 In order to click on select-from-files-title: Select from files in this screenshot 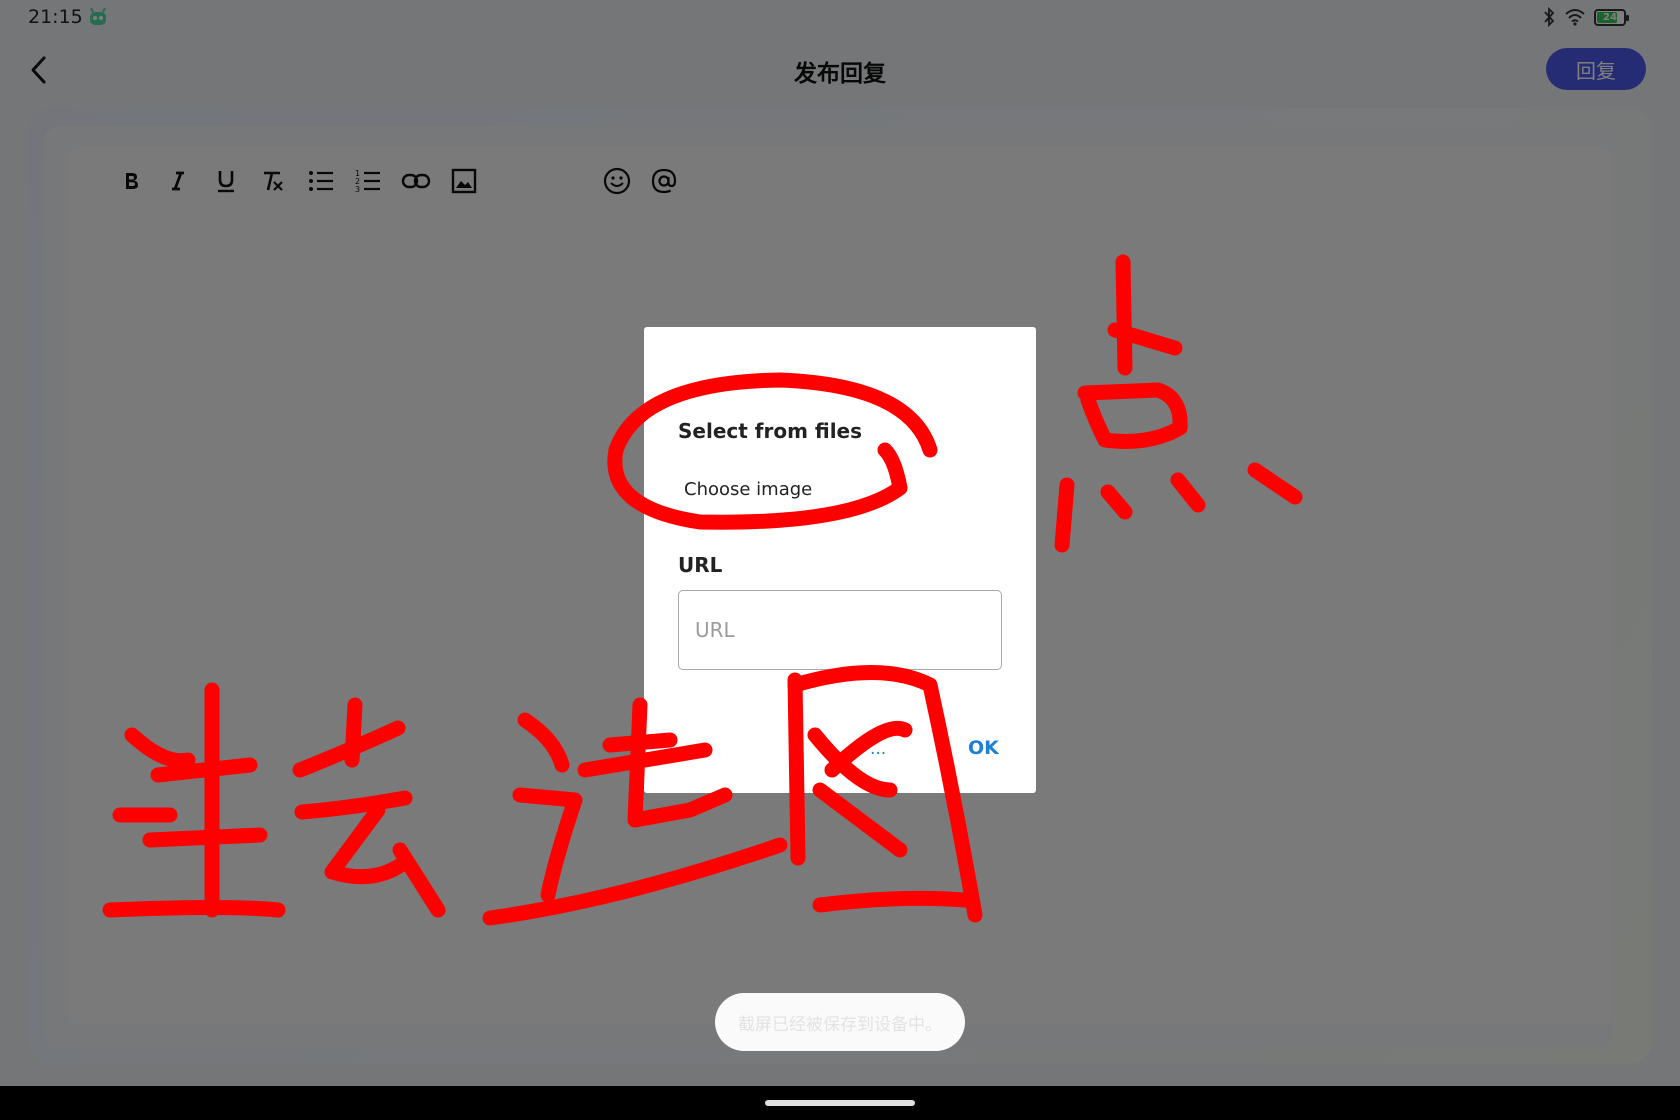, I will do `click(770, 431)`.